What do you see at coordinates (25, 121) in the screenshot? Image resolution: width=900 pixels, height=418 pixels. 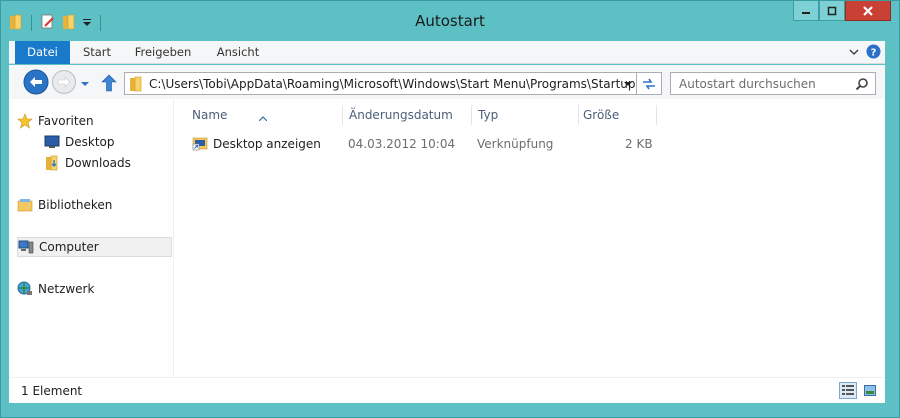 I see `star-icon` at bounding box center [25, 121].